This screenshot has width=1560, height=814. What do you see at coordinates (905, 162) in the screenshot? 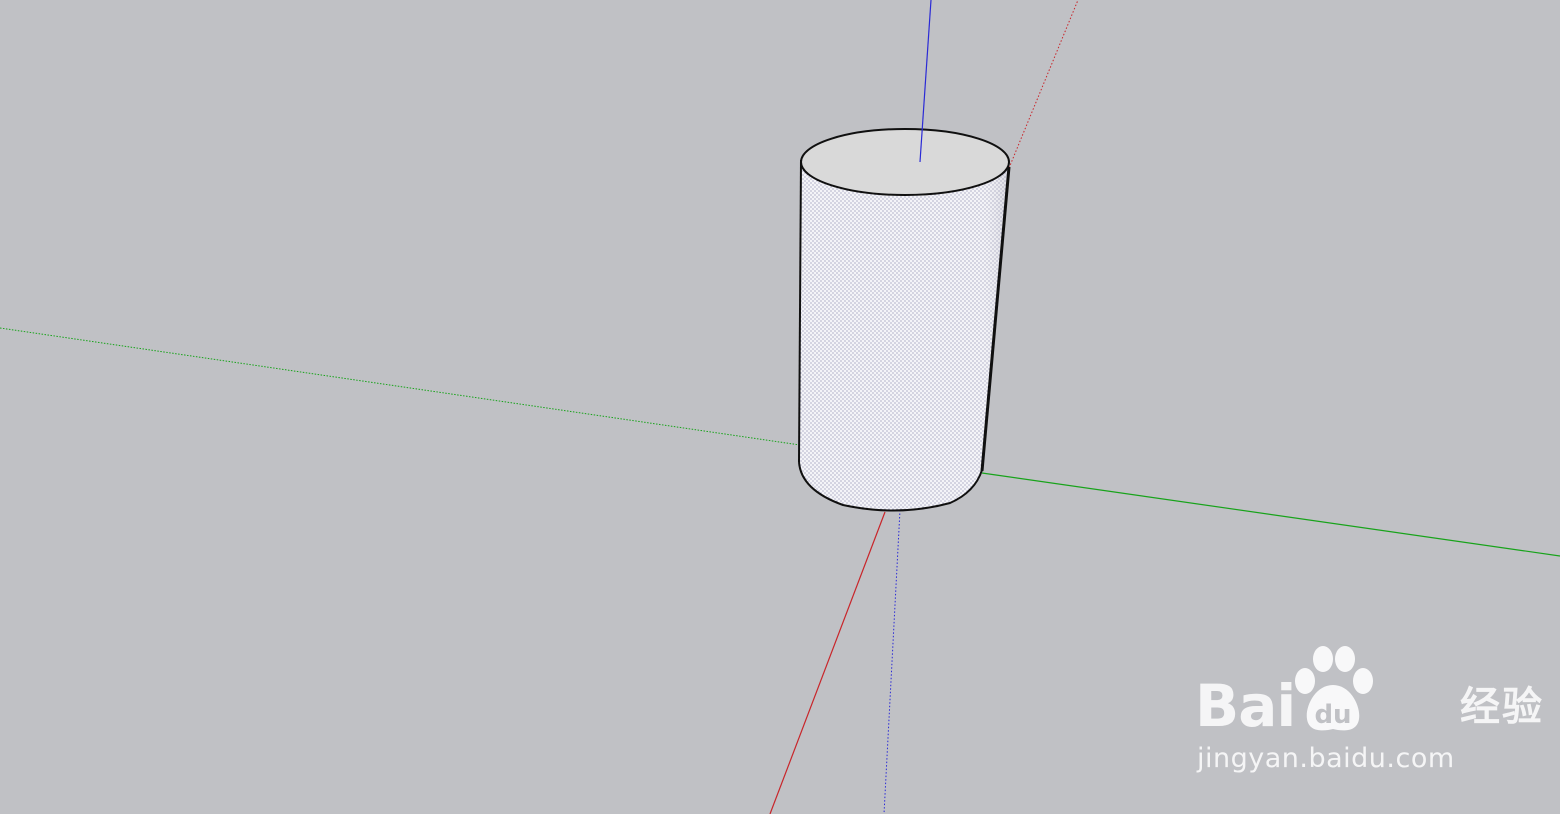
I see `cylinder-top-face` at bounding box center [905, 162].